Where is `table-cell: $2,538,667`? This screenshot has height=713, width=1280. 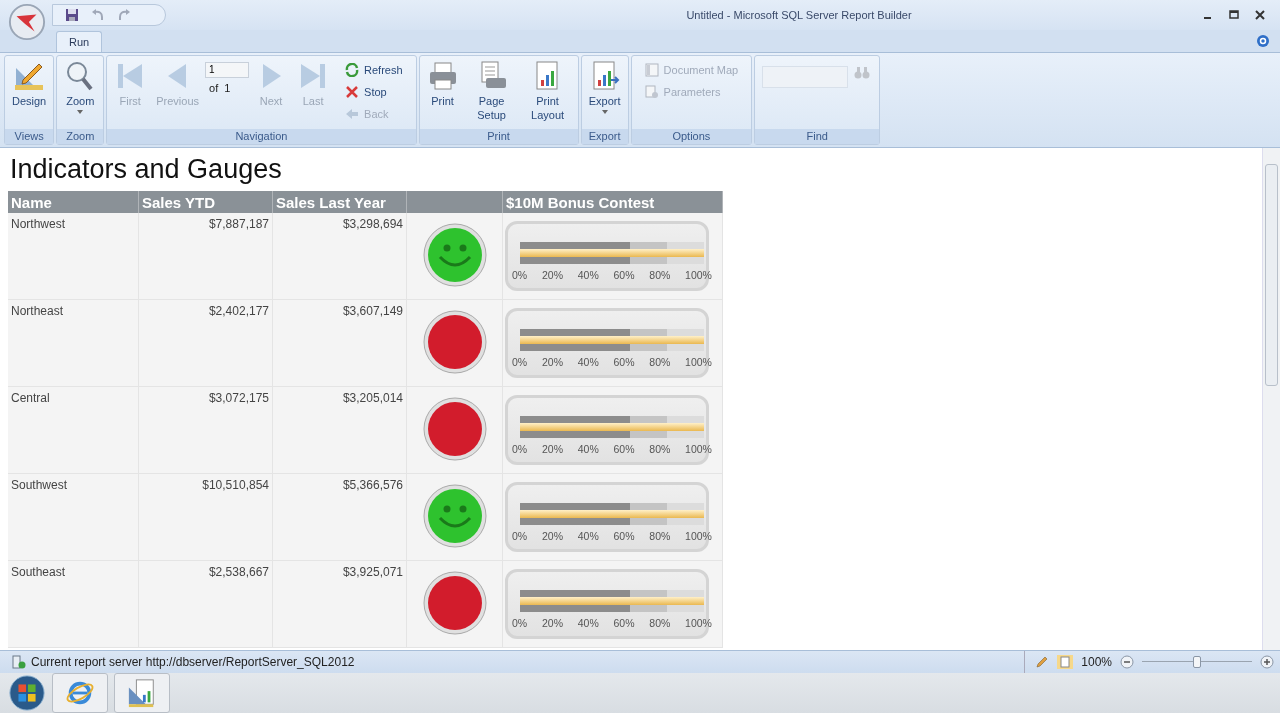
table-cell: $2,538,667 is located at coordinates (205, 604).